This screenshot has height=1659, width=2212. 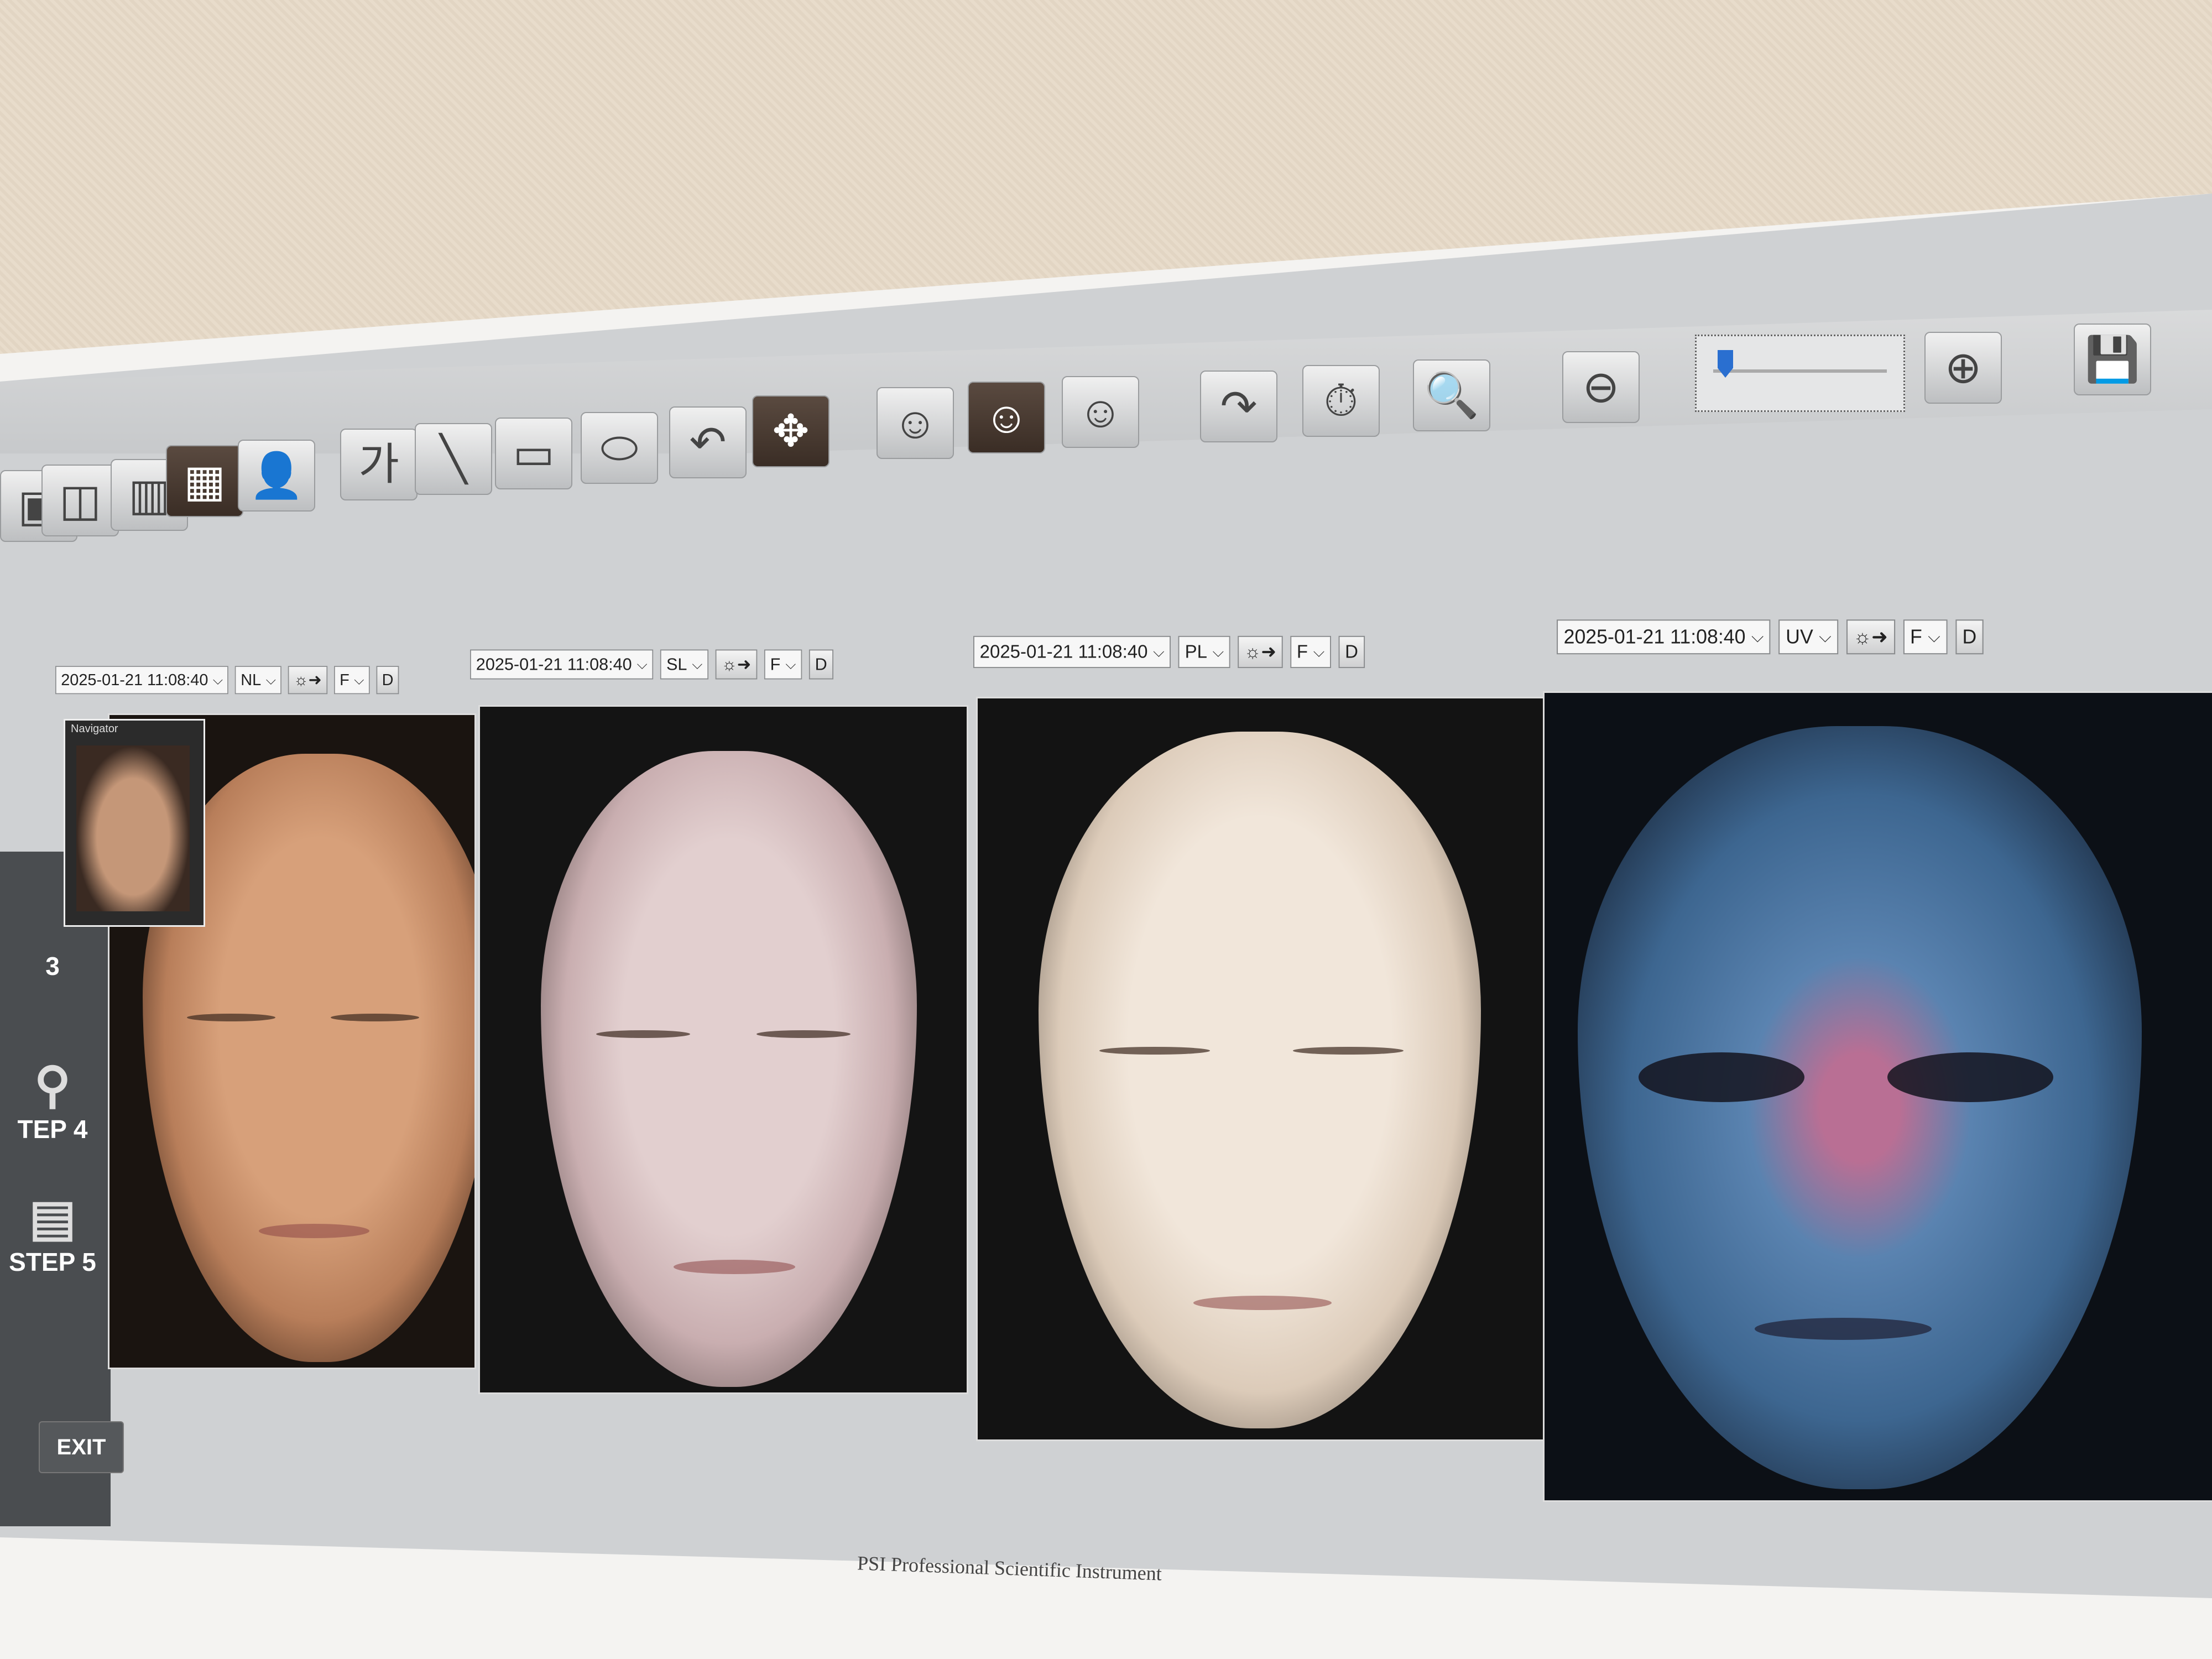 I want to click on light-mode-select: SL ⌵, so click(x=685, y=664).